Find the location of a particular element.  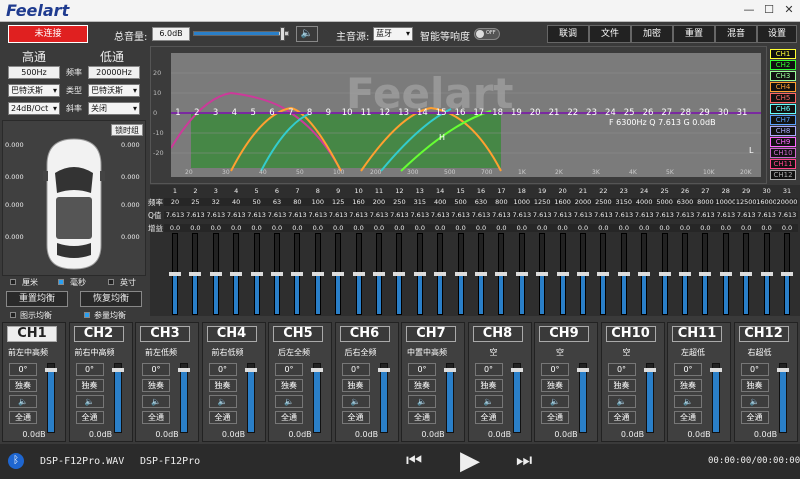

eq-freq-value: 16000 is located at coordinates (766, 202).